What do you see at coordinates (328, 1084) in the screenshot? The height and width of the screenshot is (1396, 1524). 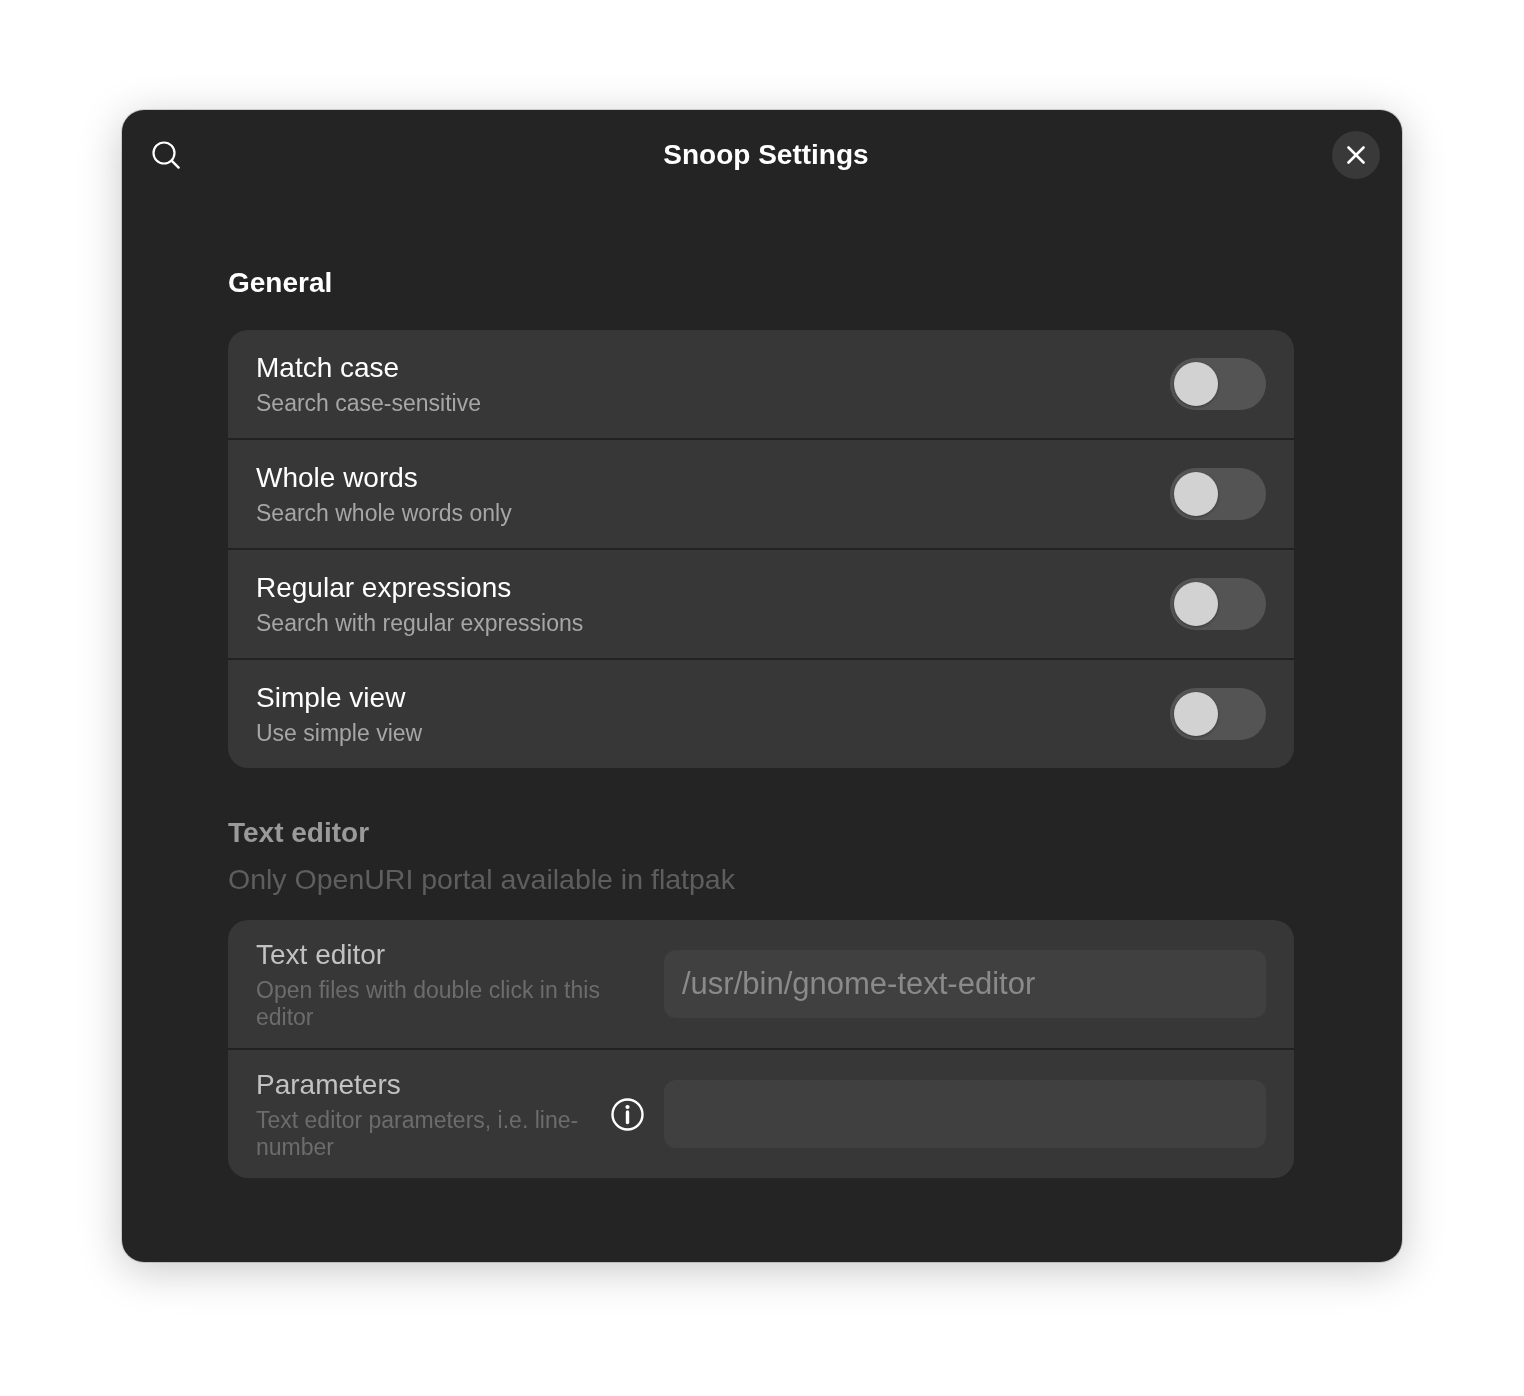 I see `row-title: Parameters` at bounding box center [328, 1084].